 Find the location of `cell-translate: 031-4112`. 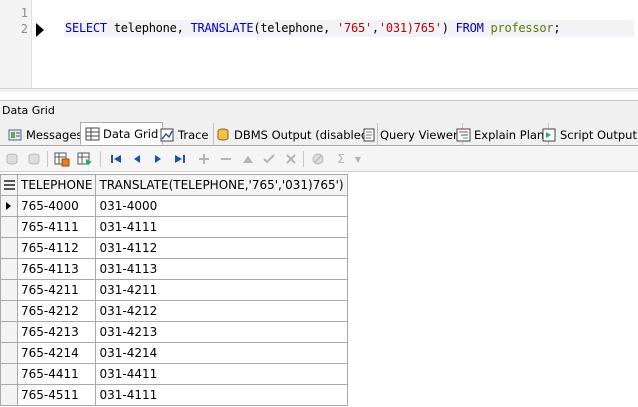

cell-translate: 031-4112 is located at coordinates (221, 248).